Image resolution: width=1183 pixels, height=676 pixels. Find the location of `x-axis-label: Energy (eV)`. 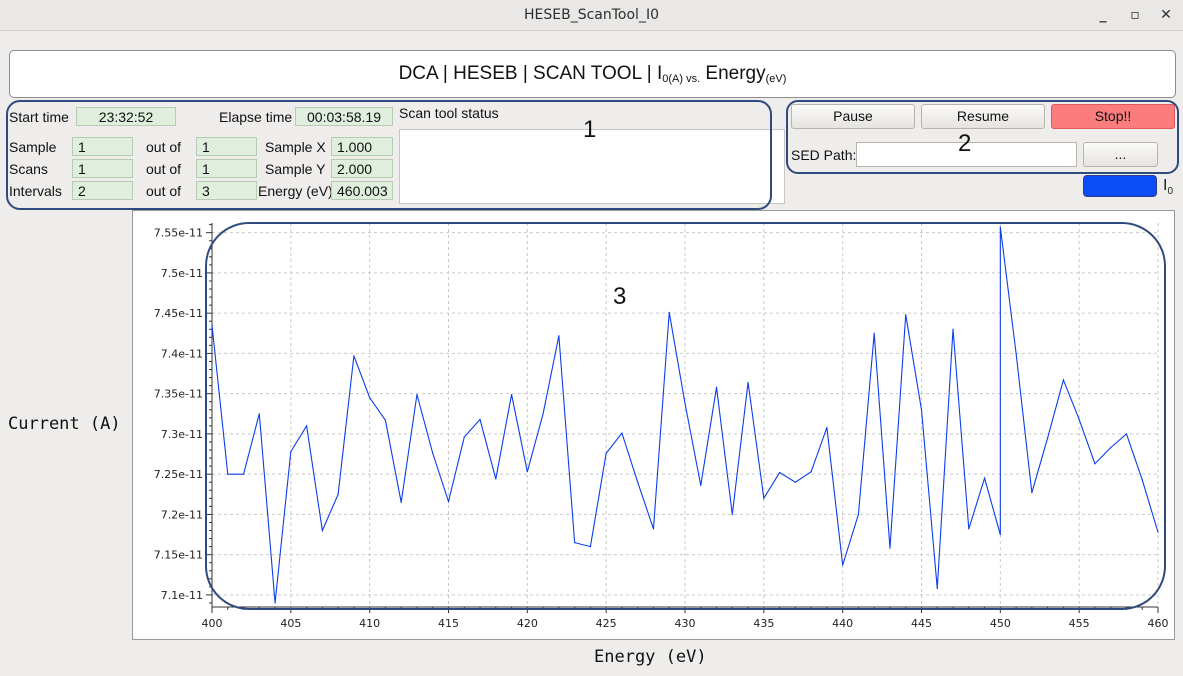

x-axis-label: Energy (eV) is located at coordinates (650, 657).